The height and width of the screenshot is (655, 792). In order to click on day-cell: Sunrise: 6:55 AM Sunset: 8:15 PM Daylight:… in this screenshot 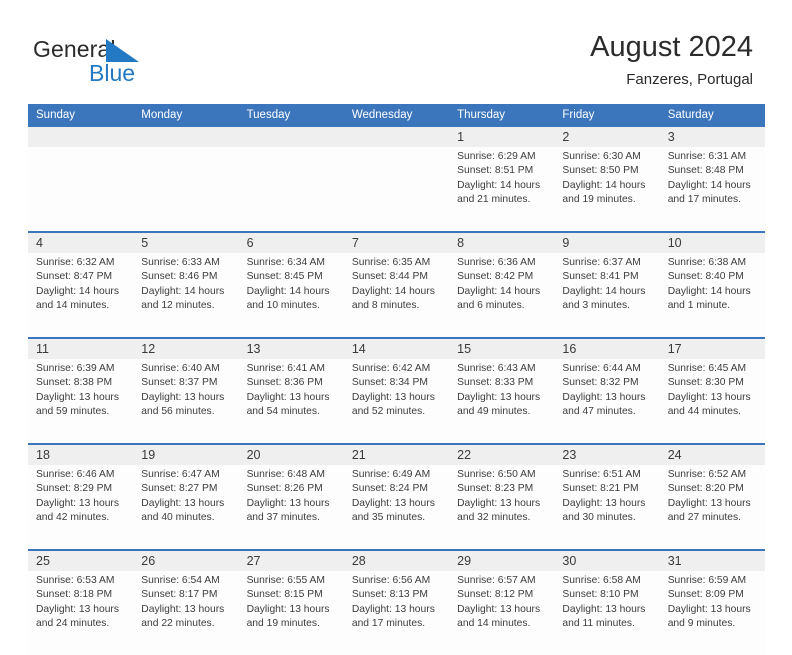, I will do `click(291, 613)`.